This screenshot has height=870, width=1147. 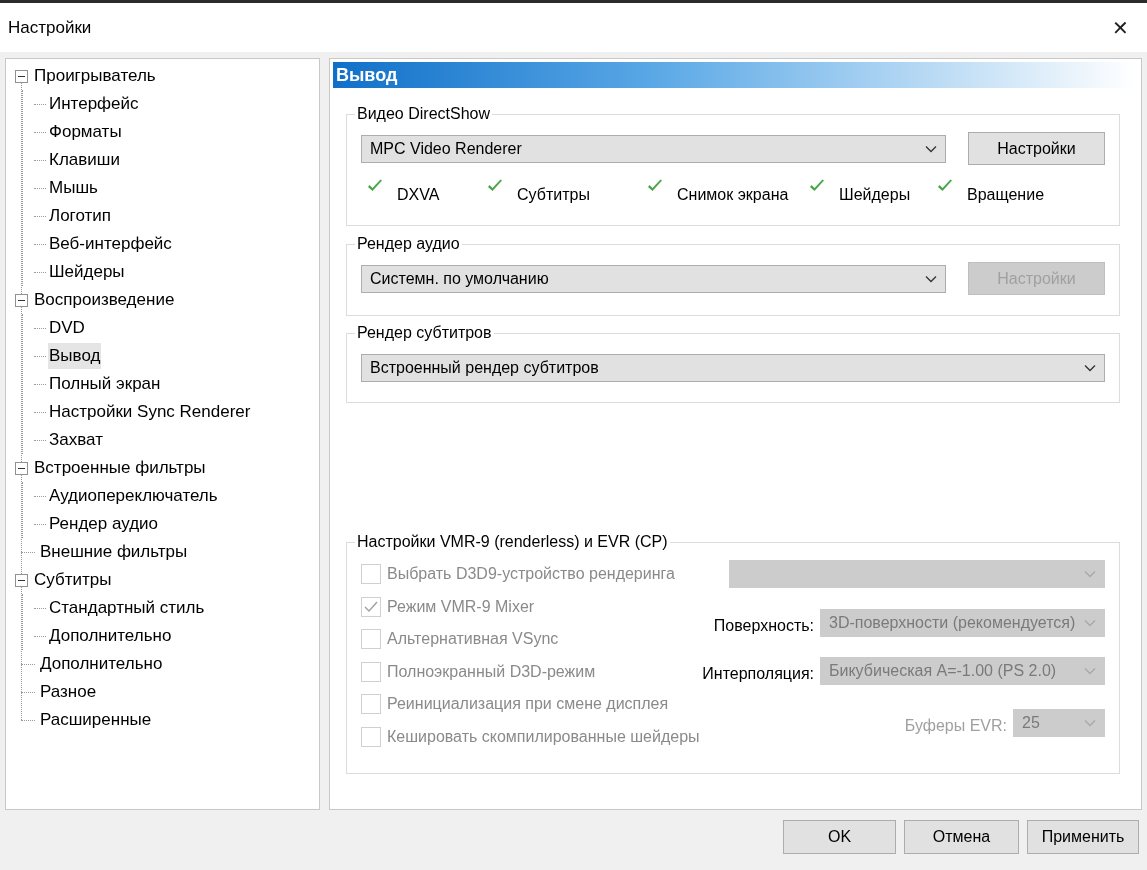 I want to click on tree-item: DVD, so click(x=67, y=328).